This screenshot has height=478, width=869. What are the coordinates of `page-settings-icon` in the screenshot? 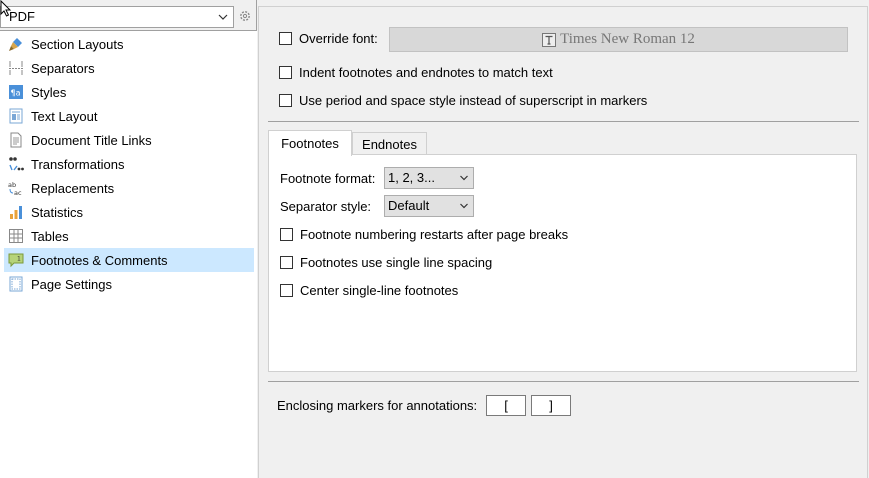 It's located at (16, 284).